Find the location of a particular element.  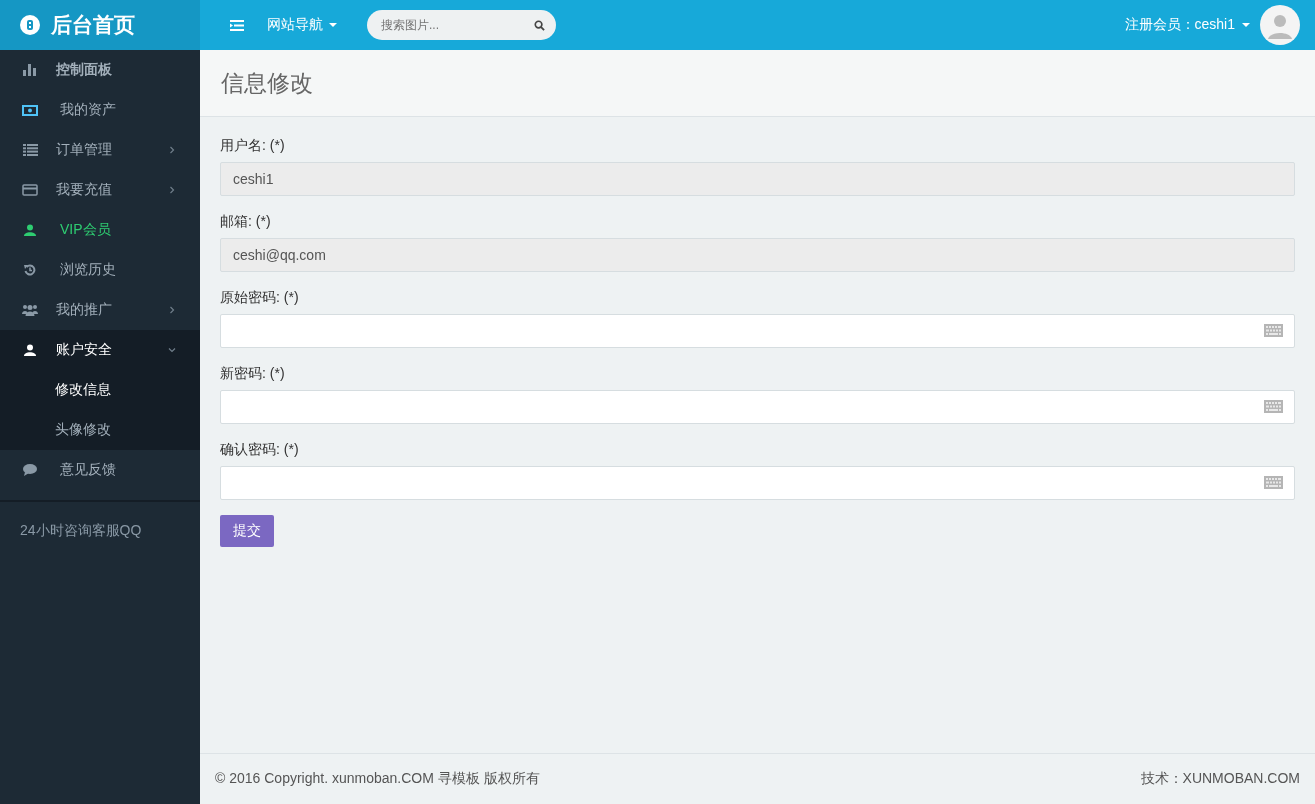

sidebar-item: 账户安全 is located at coordinates (100, 350).